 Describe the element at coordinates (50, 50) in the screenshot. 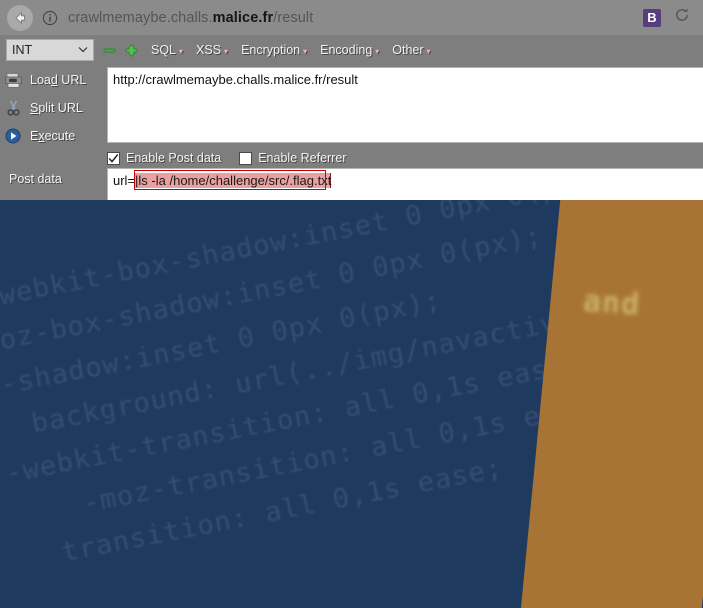

I see `encoding-type-select: INT` at that location.